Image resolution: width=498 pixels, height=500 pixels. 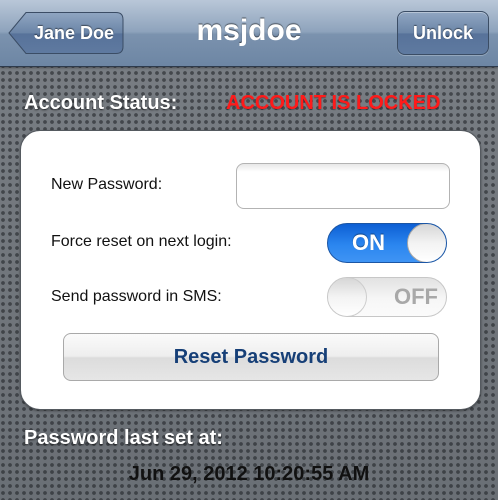 What do you see at coordinates (101, 103) in the screenshot?
I see `account-status-label: Account Status:` at bounding box center [101, 103].